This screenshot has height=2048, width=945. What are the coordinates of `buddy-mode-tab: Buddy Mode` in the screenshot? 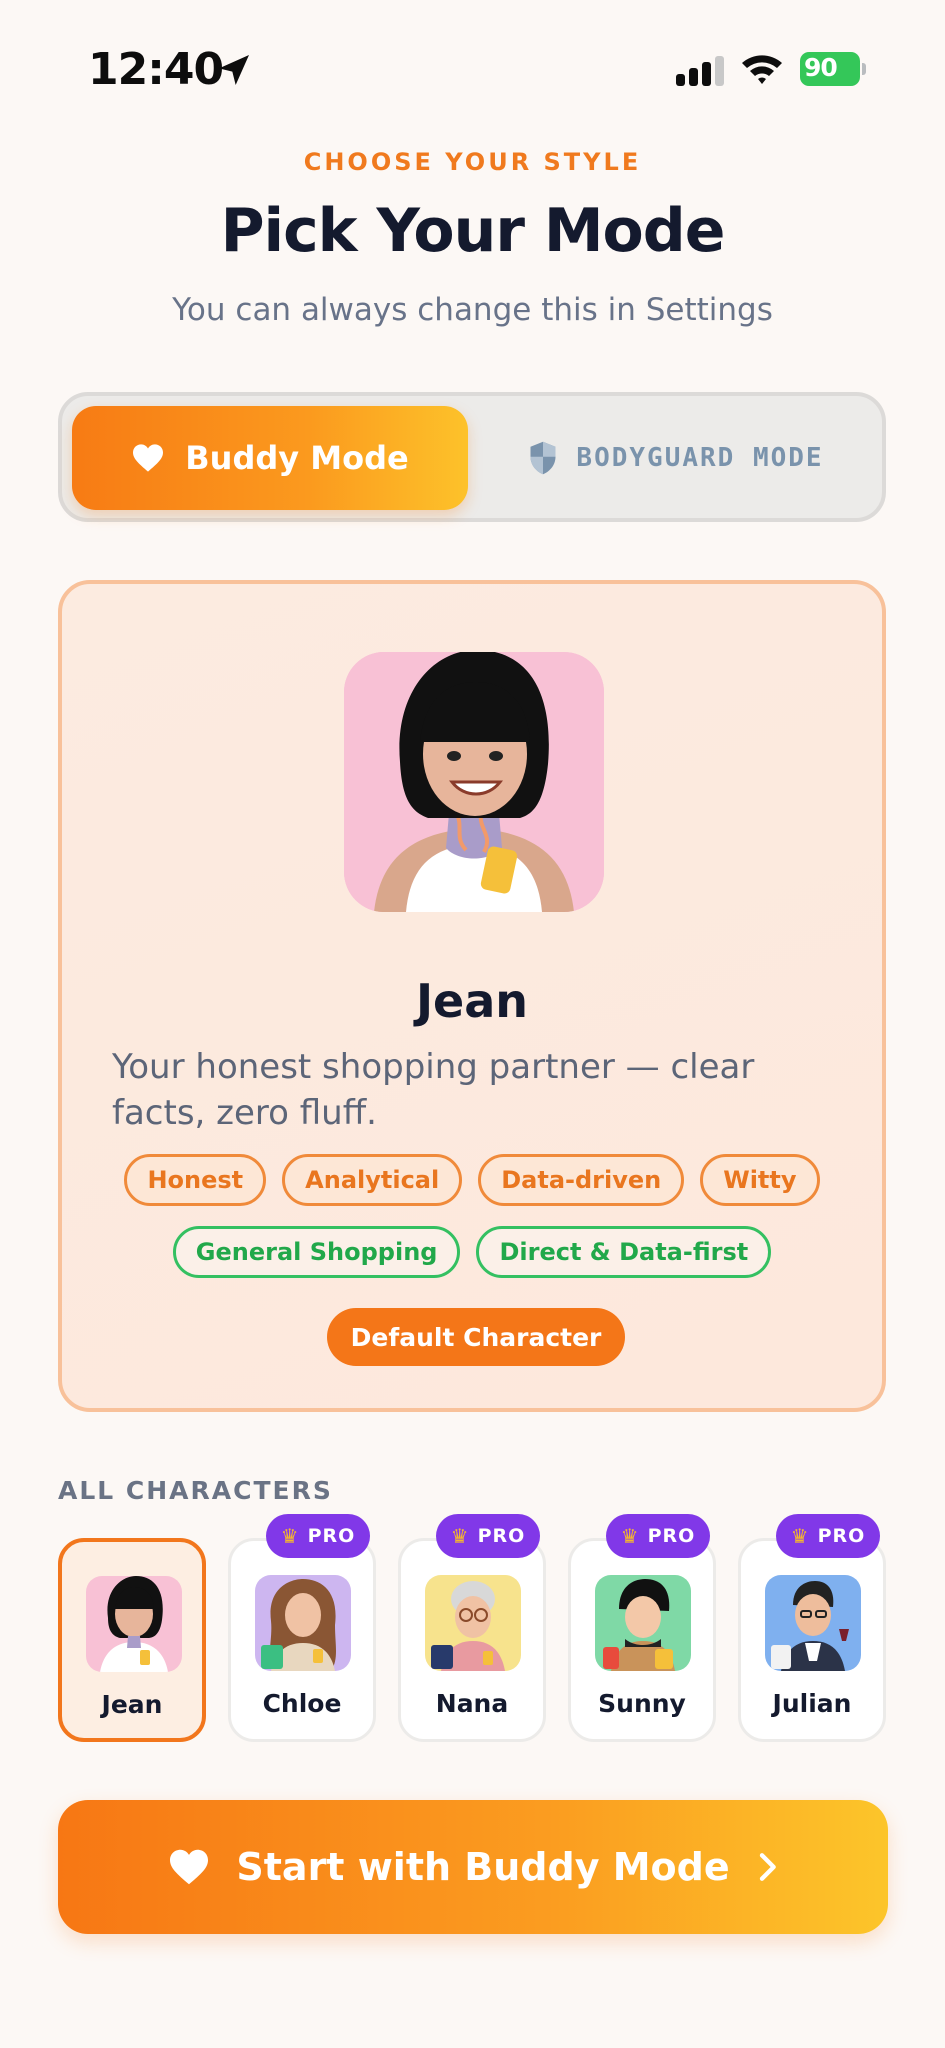 It's located at (270, 458).